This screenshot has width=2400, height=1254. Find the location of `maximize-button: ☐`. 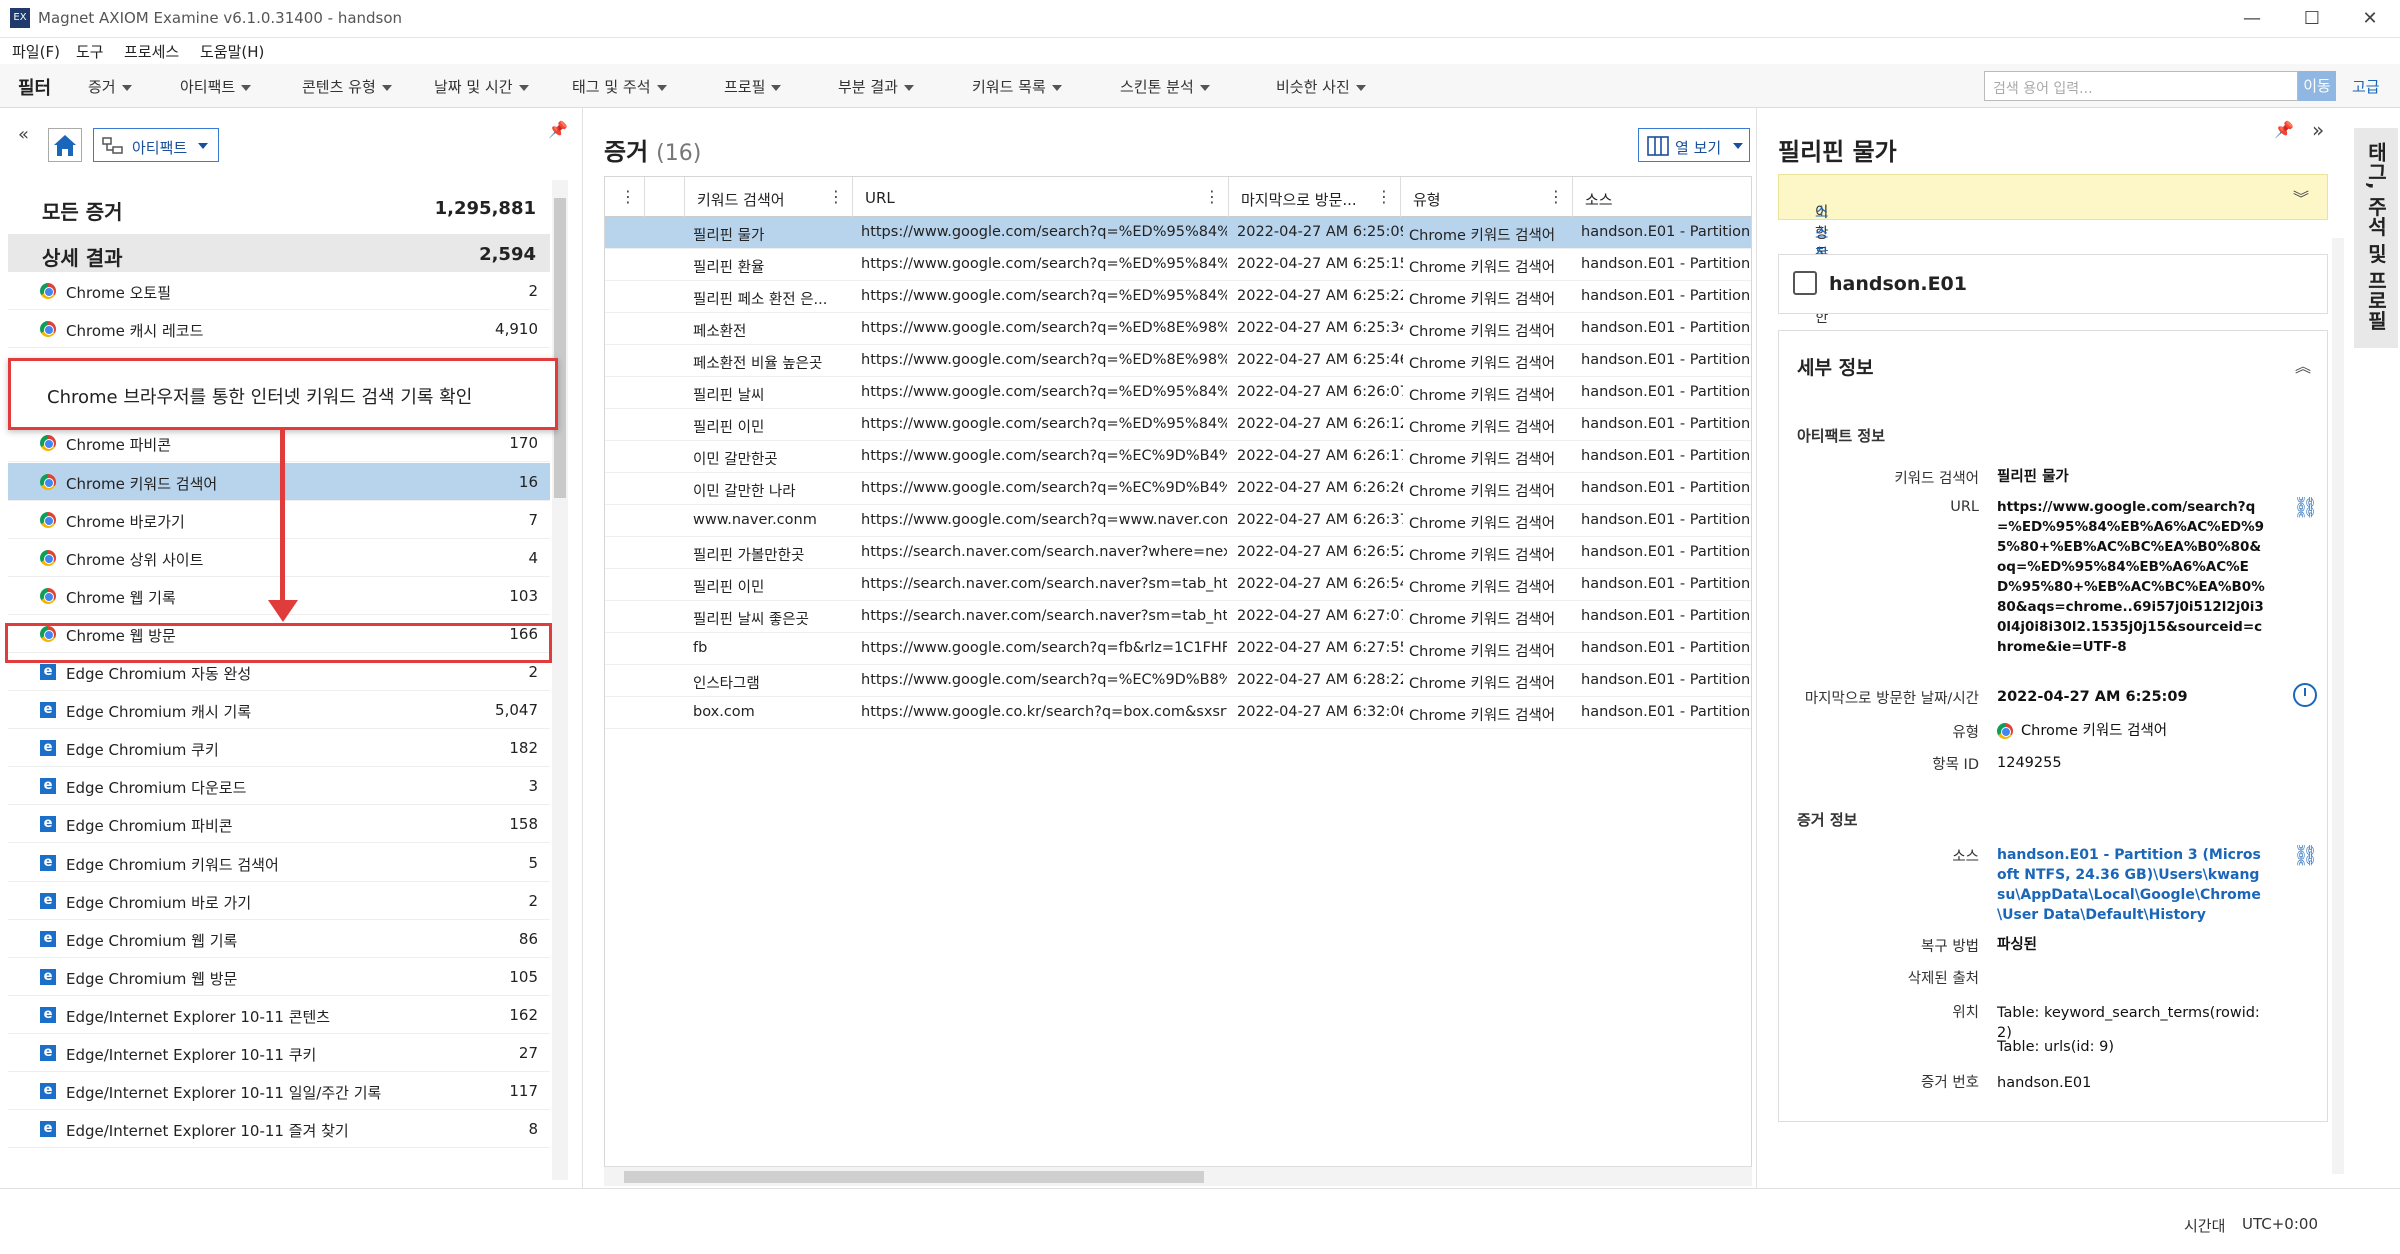

maximize-button: ☐ is located at coordinates (2312, 19).